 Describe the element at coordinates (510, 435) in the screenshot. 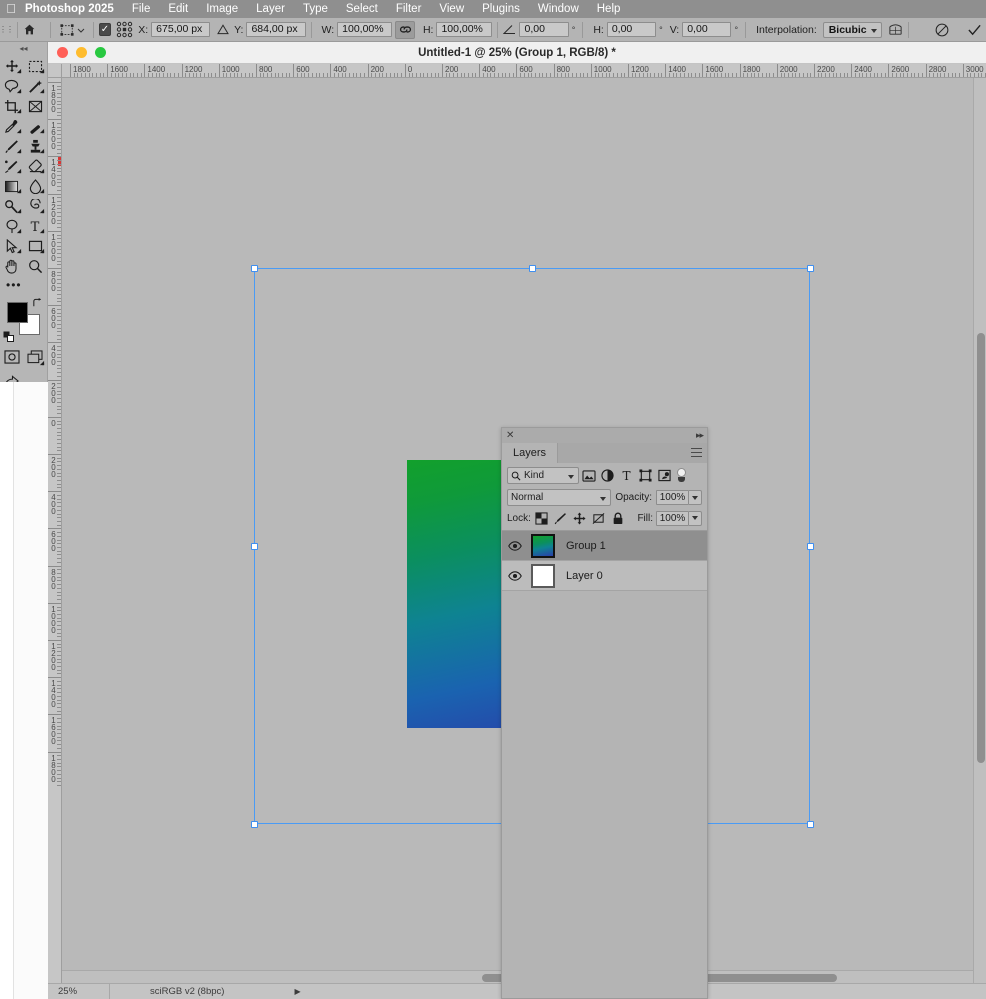

I see `close-panel-icon: ✕` at that location.